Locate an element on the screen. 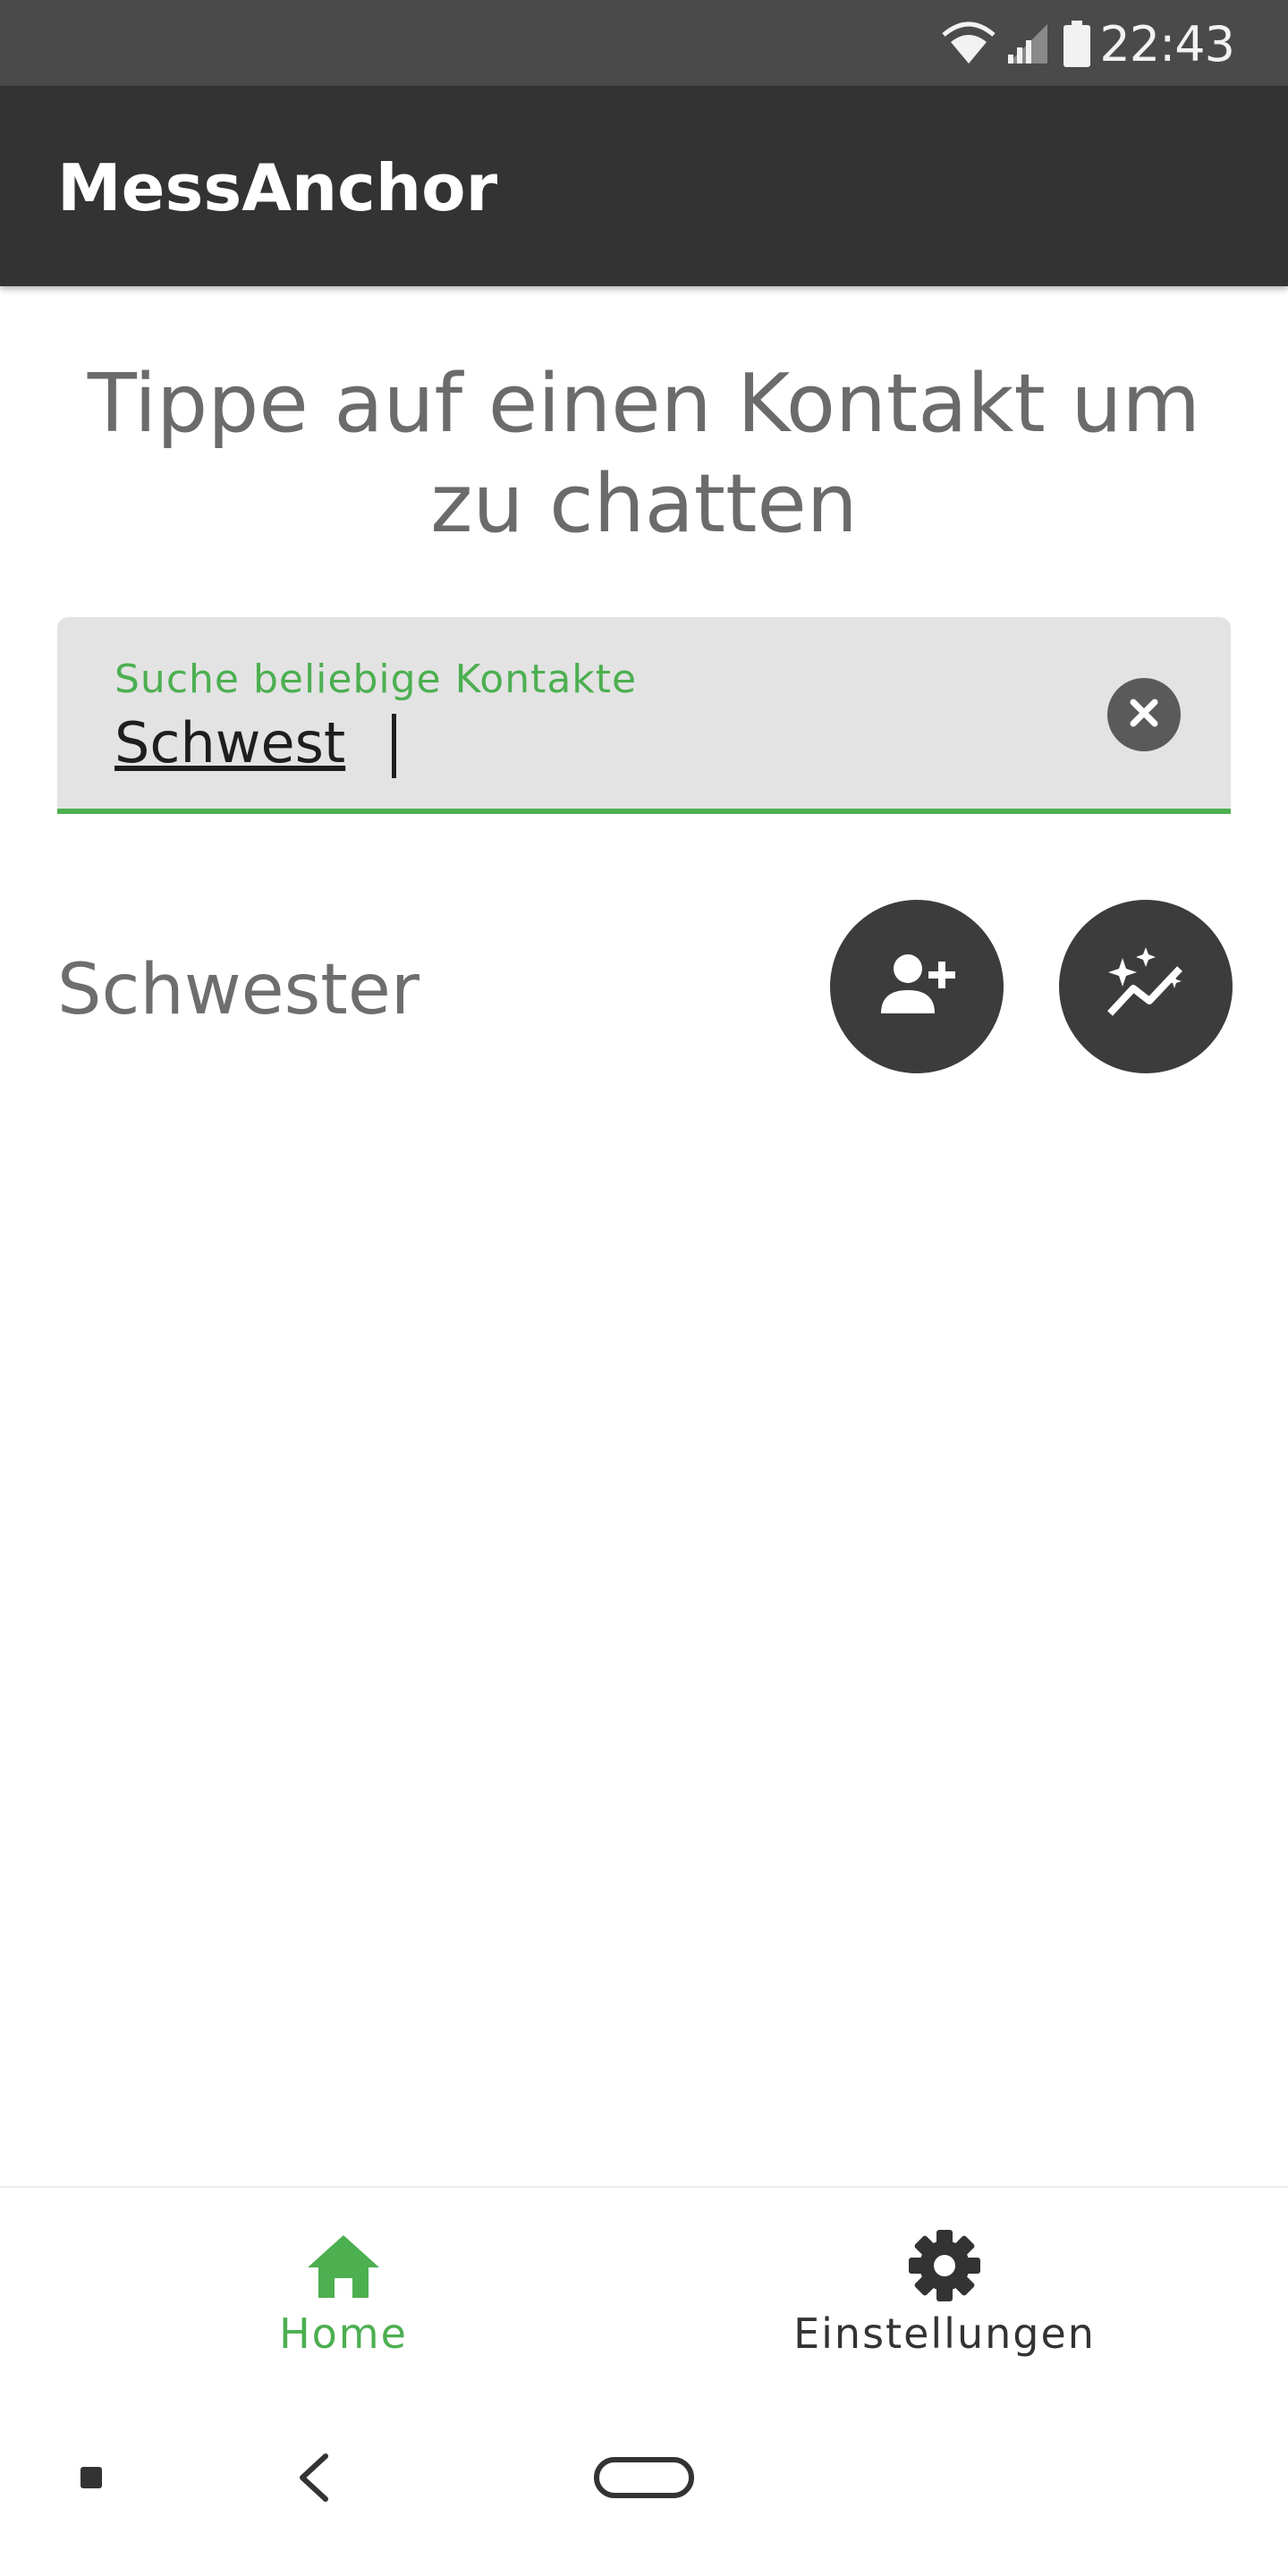 The height and width of the screenshot is (2576, 1288). back-icon is located at coordinates (313, 2479).